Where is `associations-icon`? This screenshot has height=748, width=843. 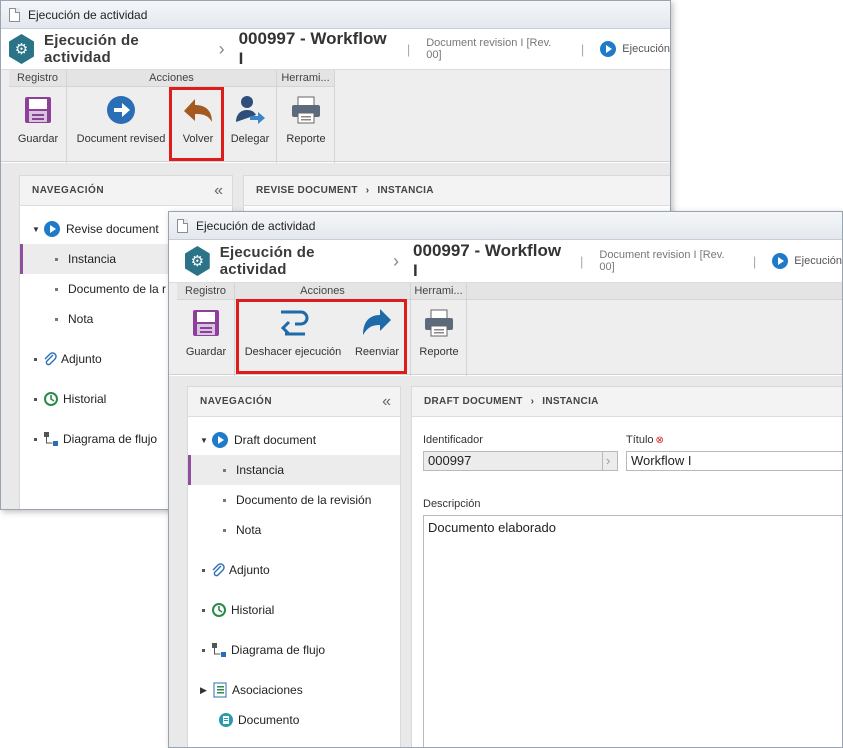
associations-icon is located at coordinates (220, 690).